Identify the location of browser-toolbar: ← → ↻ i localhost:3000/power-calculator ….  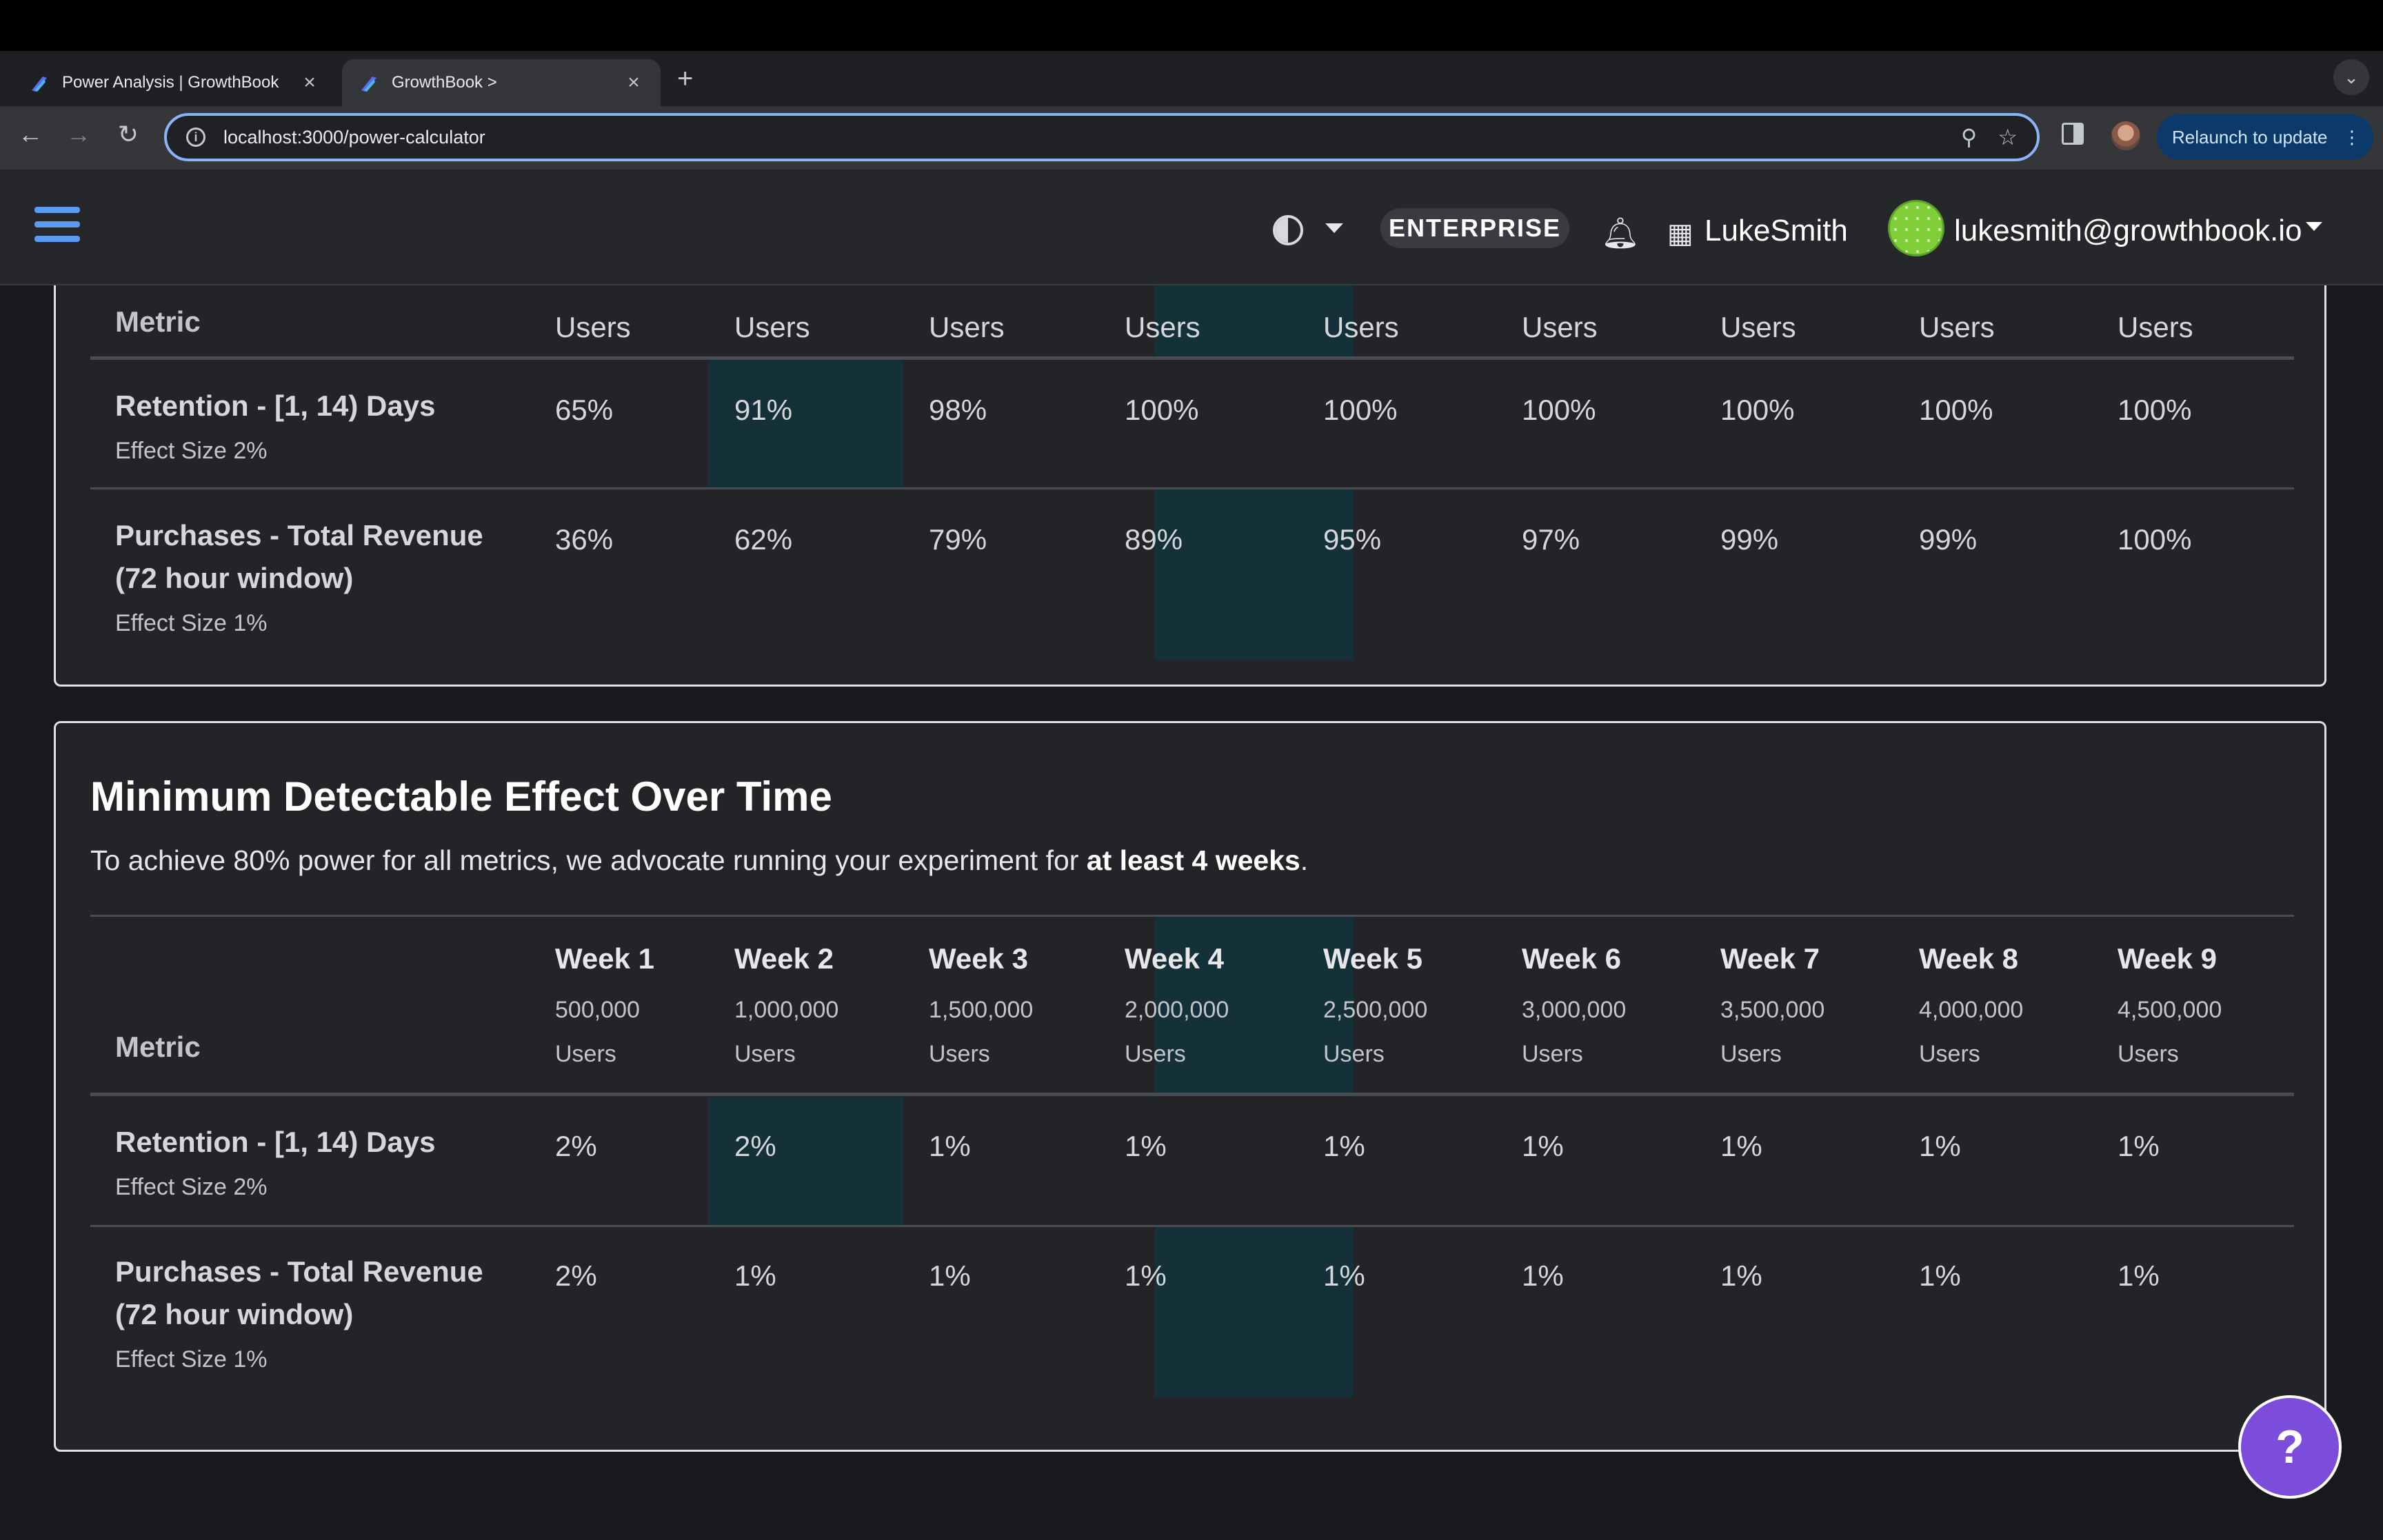
(1191, 138).